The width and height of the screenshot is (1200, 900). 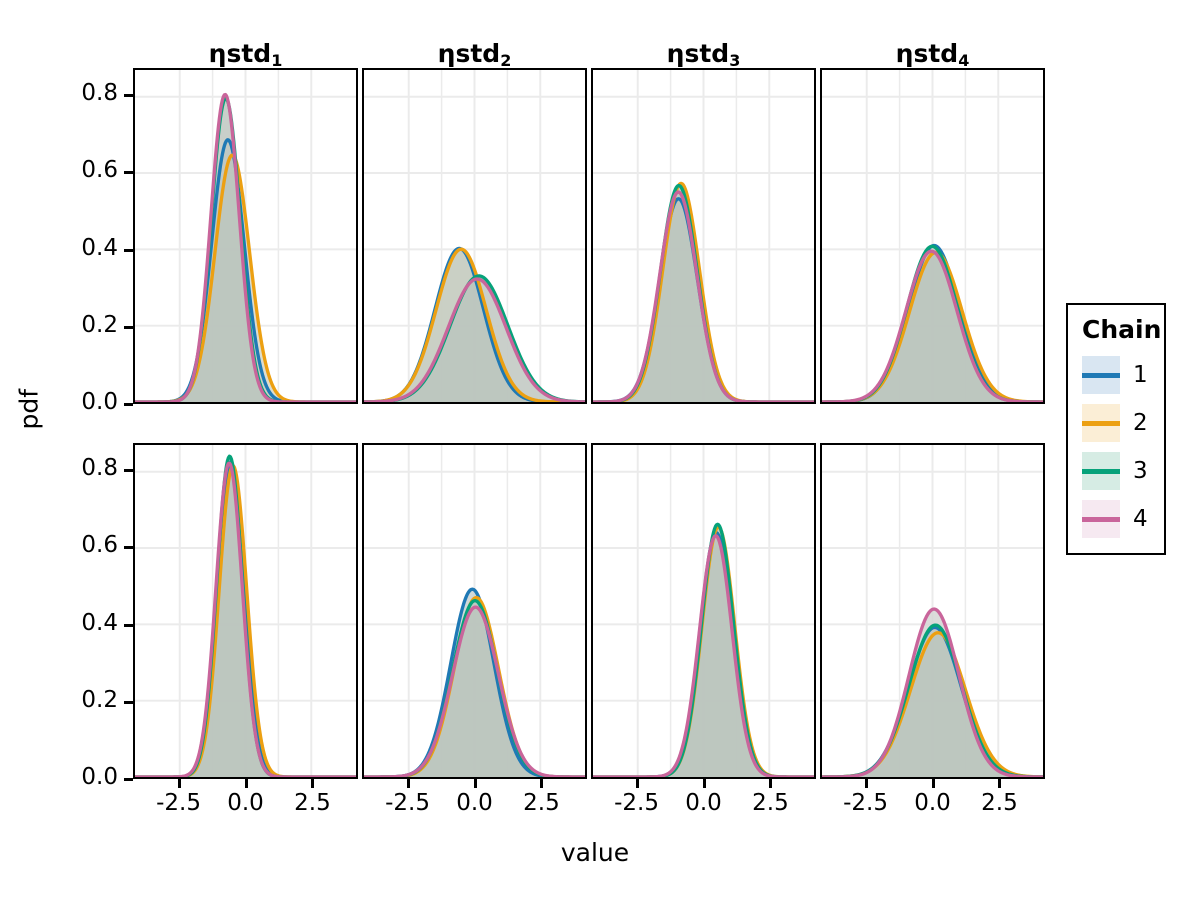 I want to click on x-axis-title: value, so click(x=595, y=852).